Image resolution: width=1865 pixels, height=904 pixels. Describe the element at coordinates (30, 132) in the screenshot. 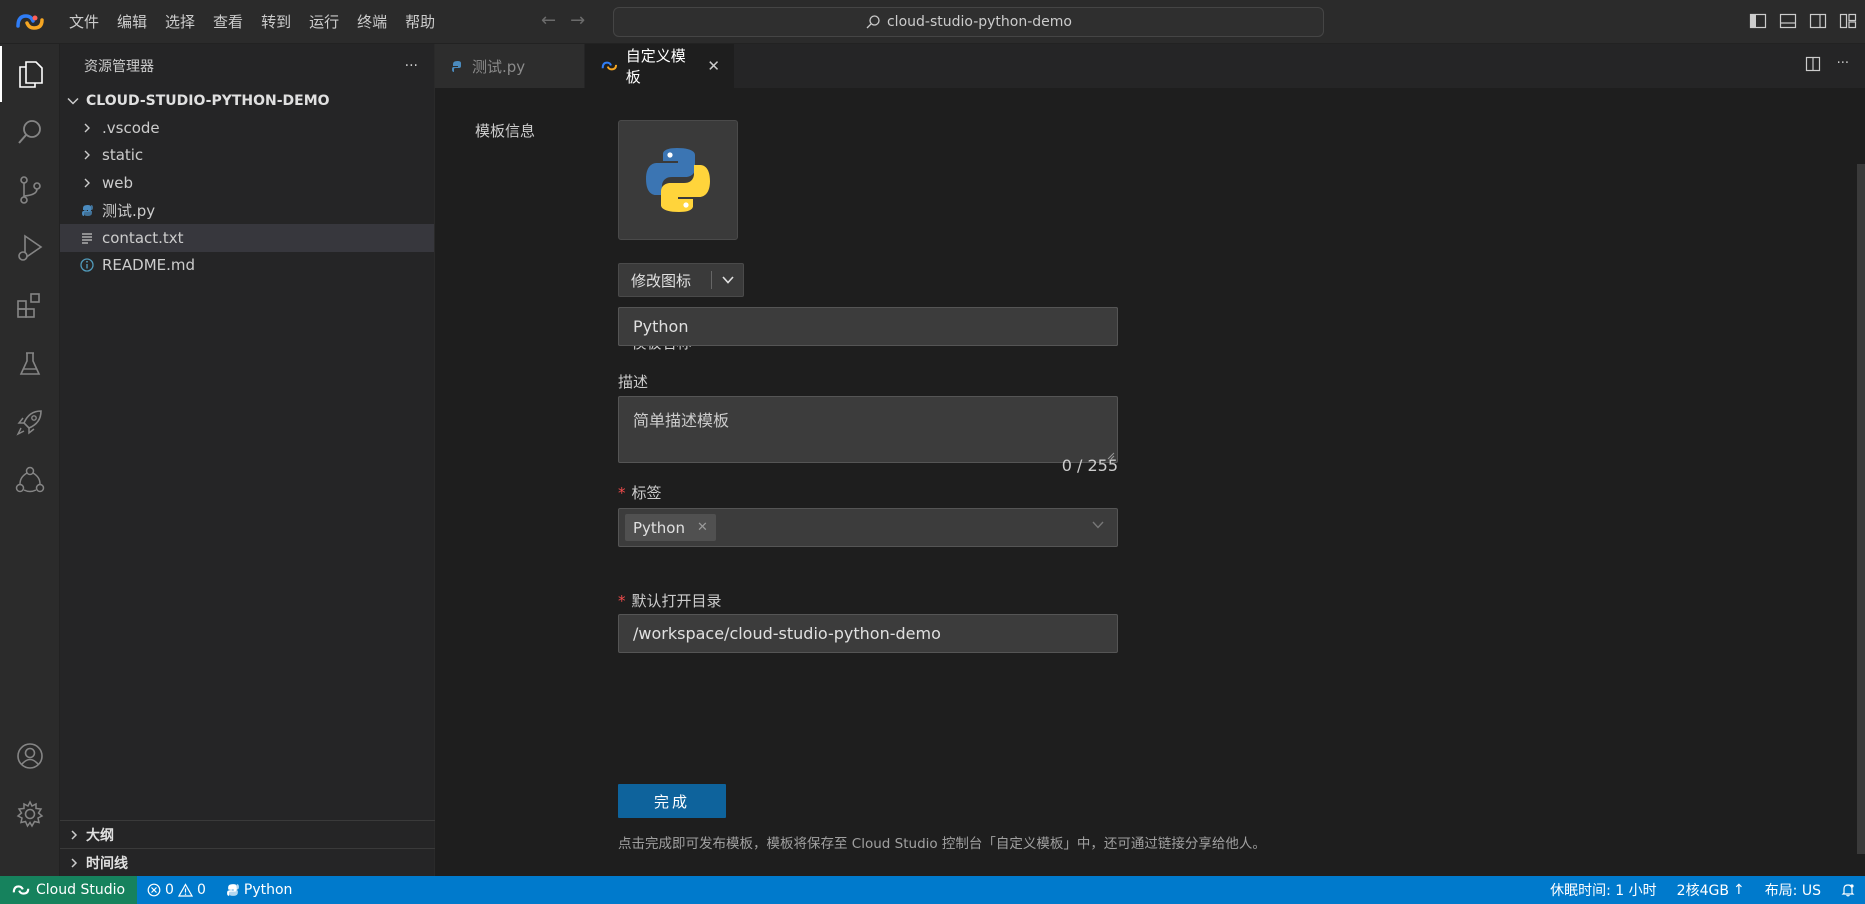

I see `search-icon` at that location.